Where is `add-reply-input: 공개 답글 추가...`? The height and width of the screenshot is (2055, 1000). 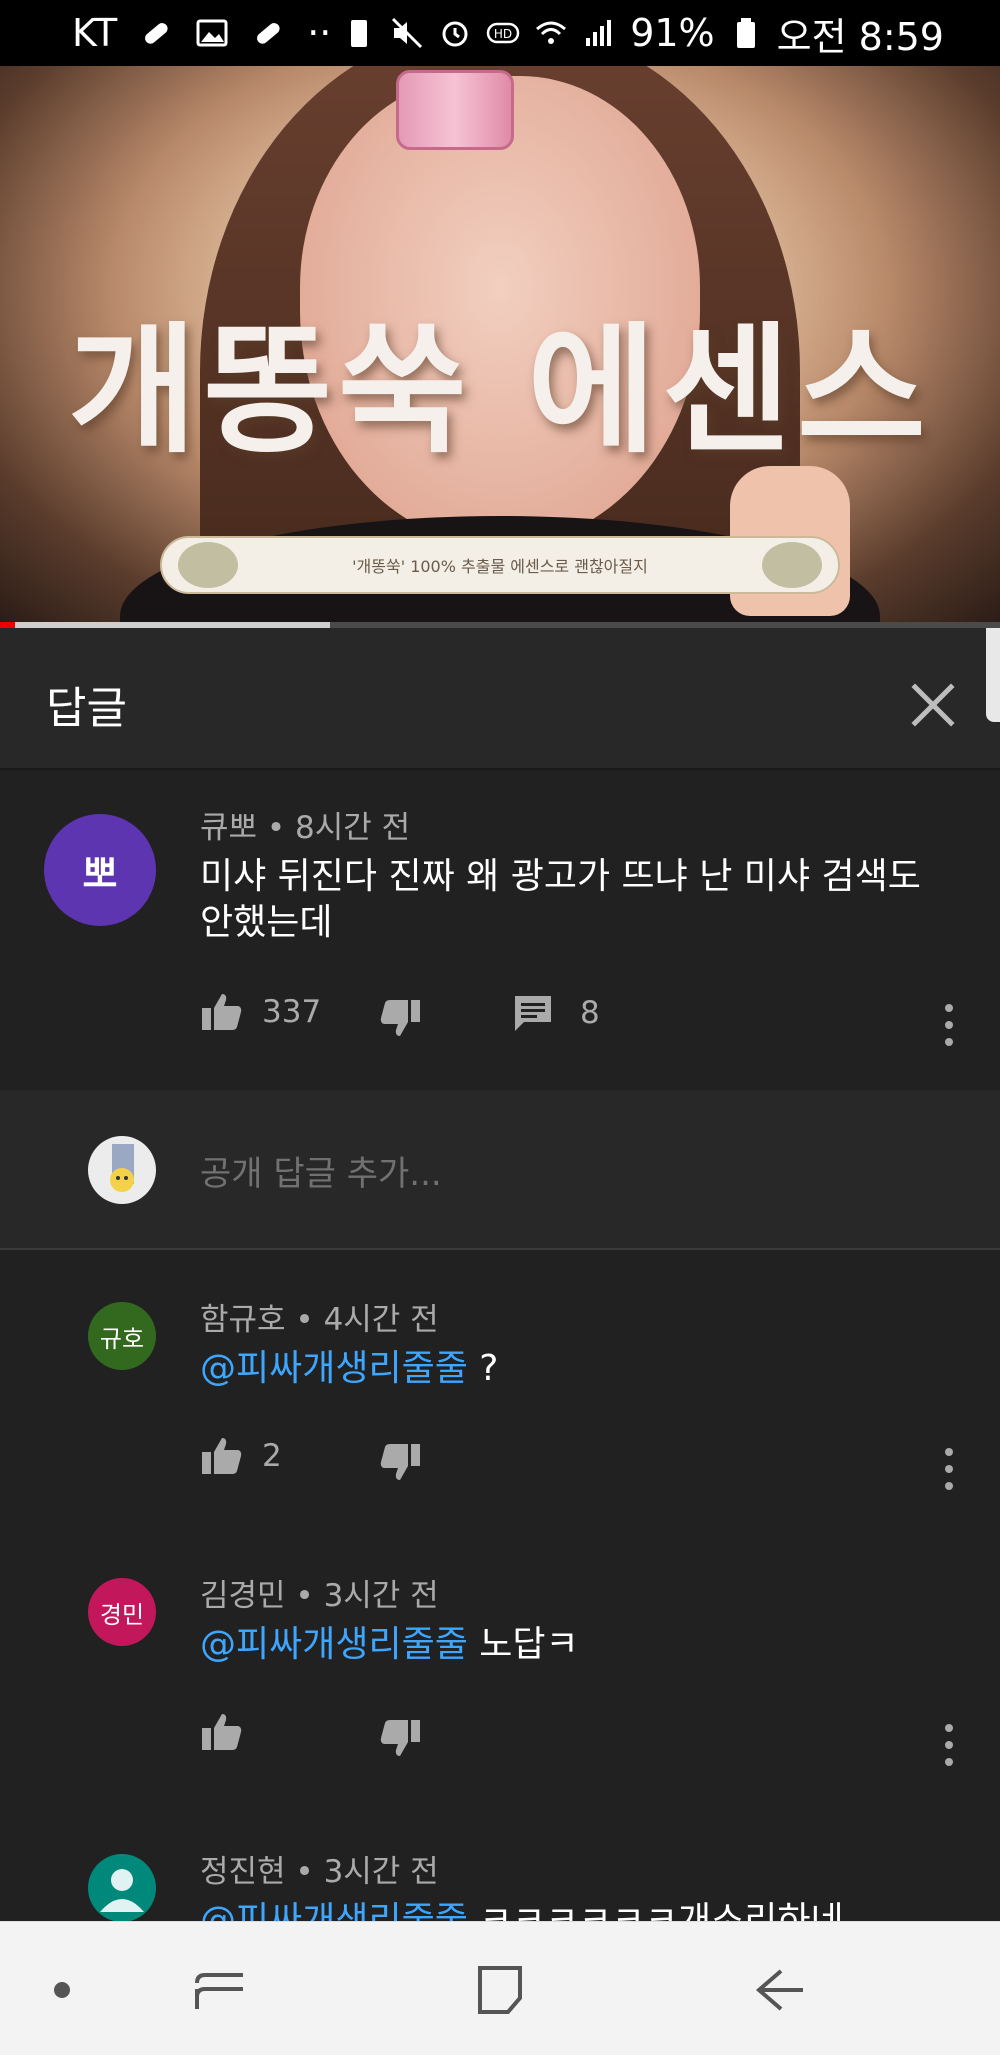
add-reply-input: 공개 답글 추가... is located at coordinates (321, 1170).